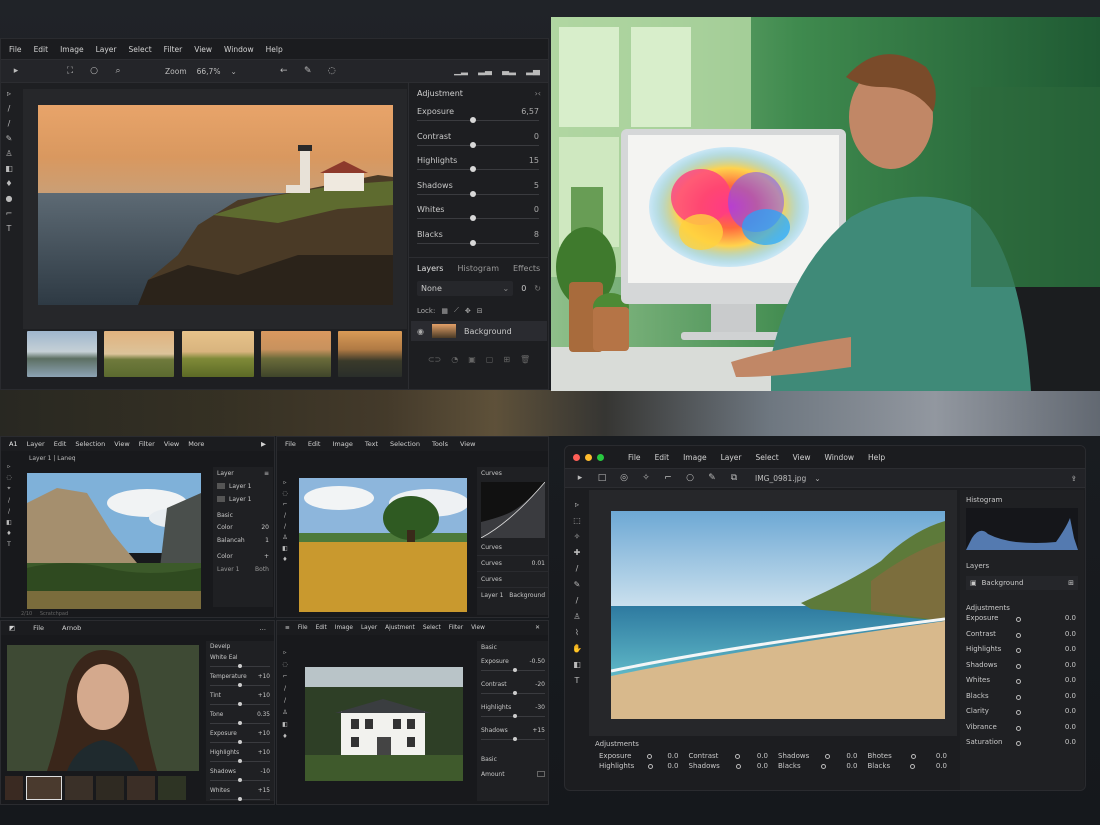 The image size is (1100, 825). Describe the element at coordinates (454, 359) in the screenshot. I see `fx-icon: ◔` at that location.